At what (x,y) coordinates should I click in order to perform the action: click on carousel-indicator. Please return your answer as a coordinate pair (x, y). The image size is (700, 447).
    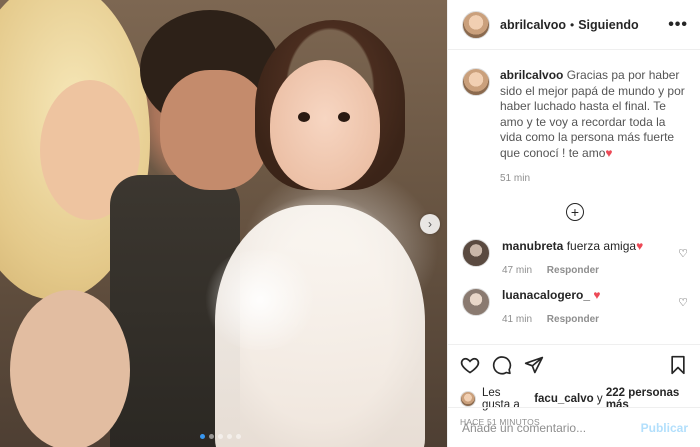
    Looking at the image, I should click on (220, 436).